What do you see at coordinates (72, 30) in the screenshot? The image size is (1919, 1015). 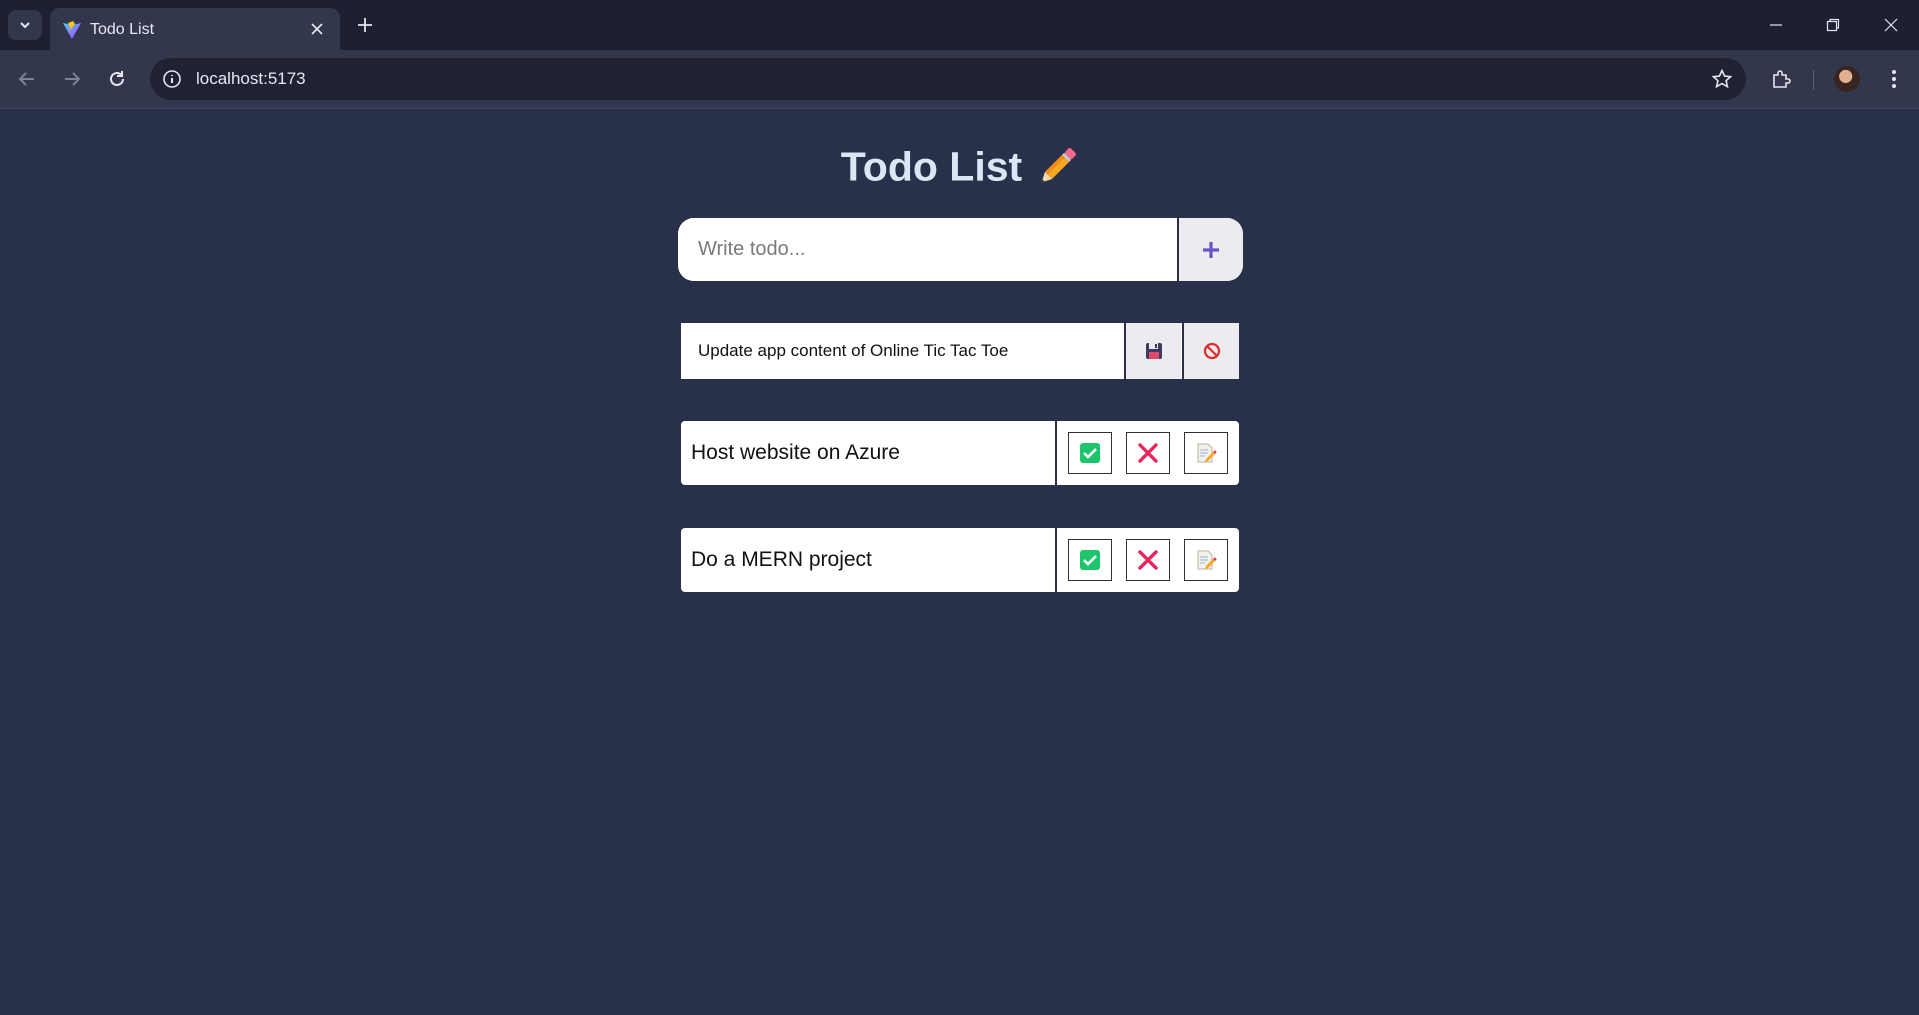 I see `vite-logo-icon` at bounding box center [72, 30].